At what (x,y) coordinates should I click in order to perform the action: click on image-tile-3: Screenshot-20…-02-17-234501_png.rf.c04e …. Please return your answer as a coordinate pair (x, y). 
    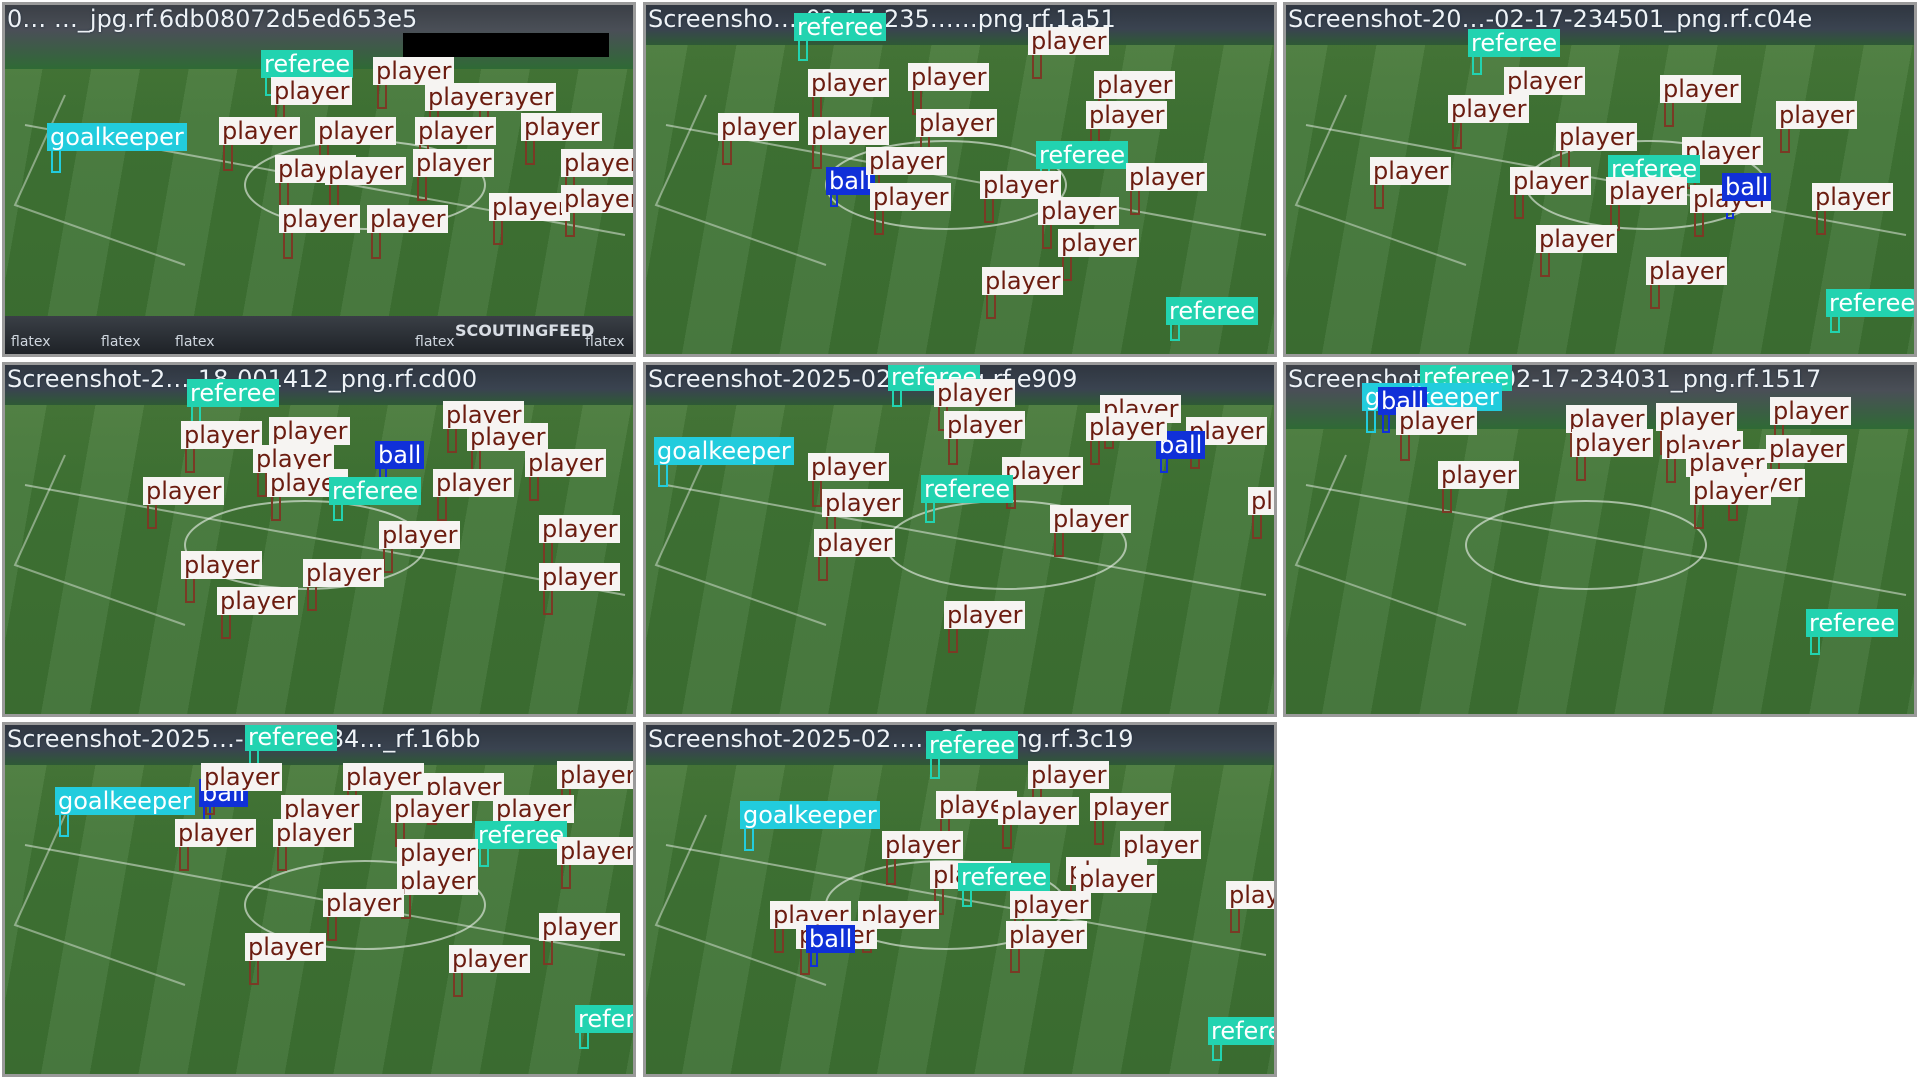
    Looking at the image, I should click on (1600, 179).